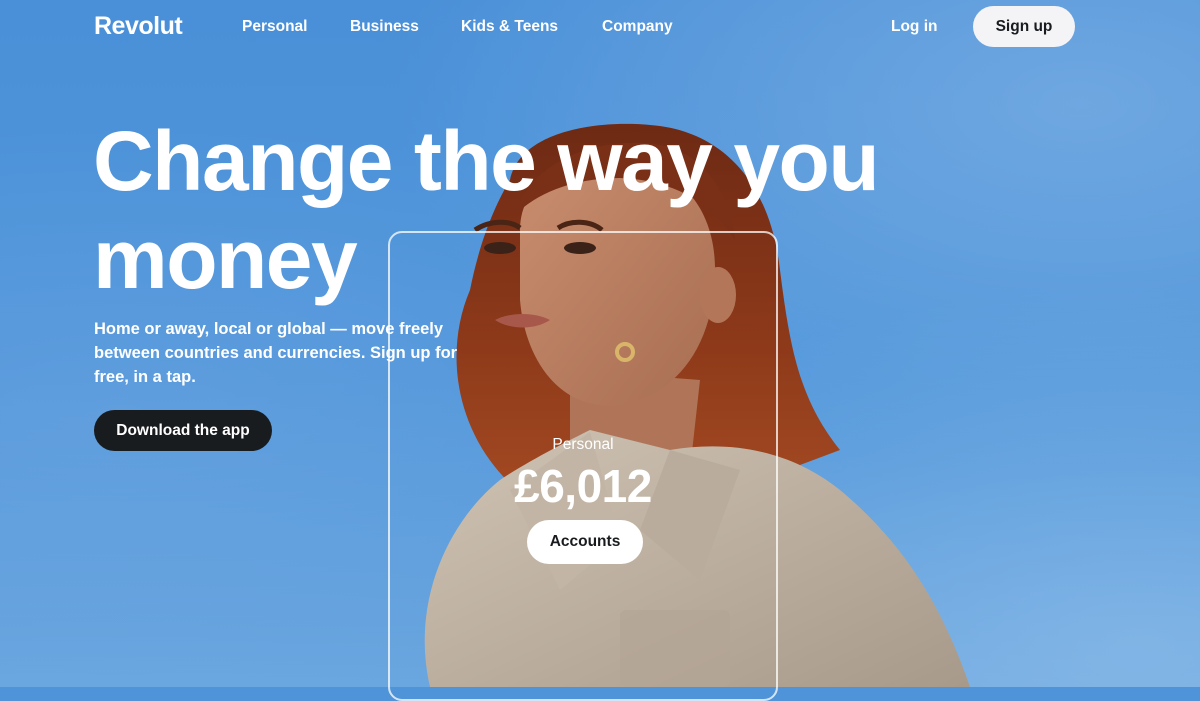 The width and height of the screenshot is (1200, 701). I want to click on nav-item-personal: Personal, so click(274, 27).